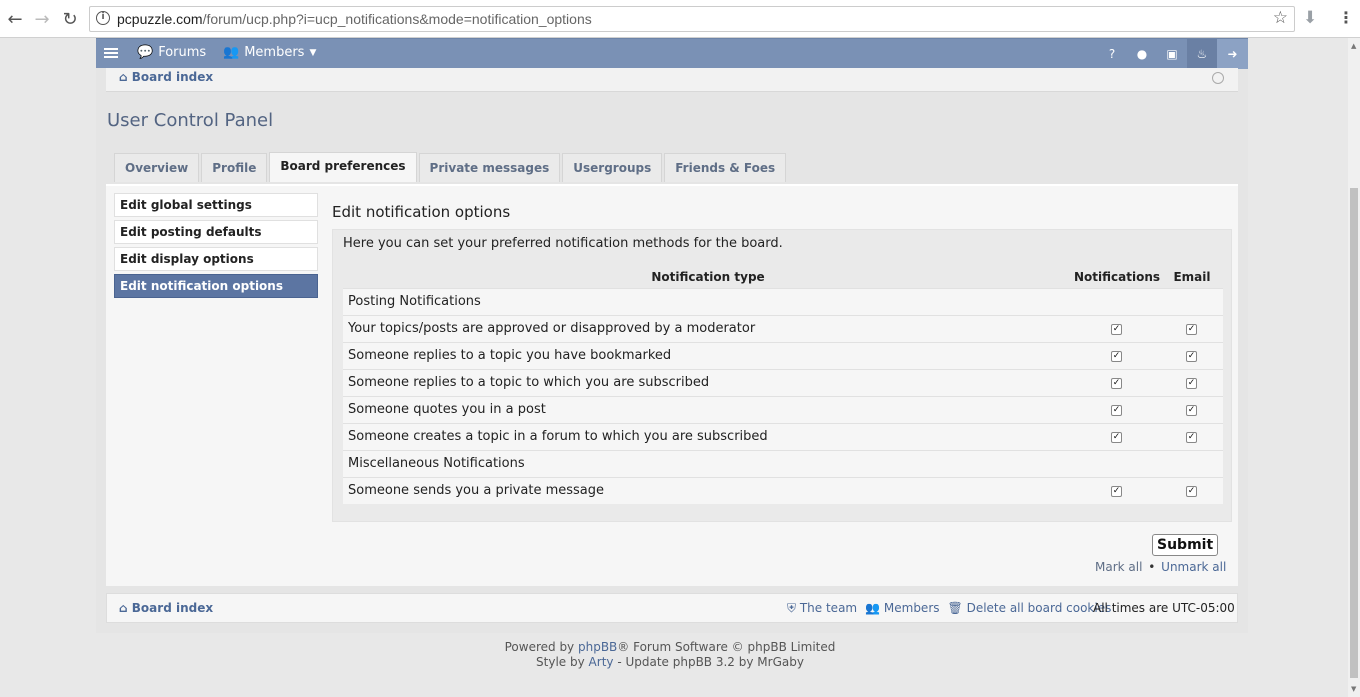 The image size is (1360, 697). I want to click on browser-menu-icon: ⋮, so click(1346, 17).